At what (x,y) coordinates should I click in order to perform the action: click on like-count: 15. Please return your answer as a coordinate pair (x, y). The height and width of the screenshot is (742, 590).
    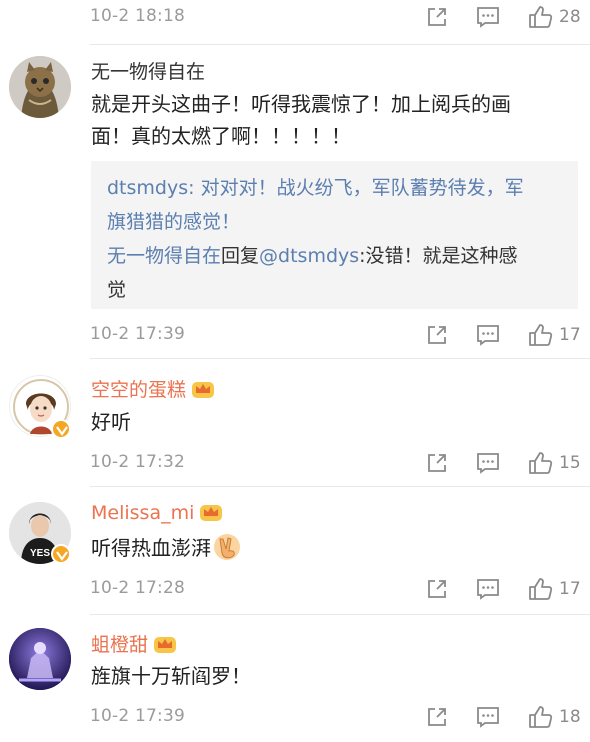
    Looking at the image, I should click on (570, 463).